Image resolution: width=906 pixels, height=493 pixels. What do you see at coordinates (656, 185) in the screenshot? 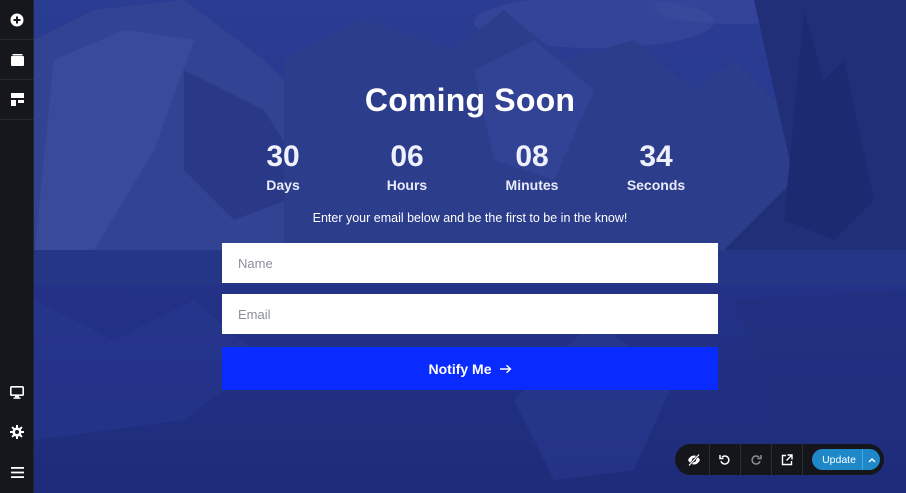
I see `countdown-label: Seconds` at bounding box center [656, 185].